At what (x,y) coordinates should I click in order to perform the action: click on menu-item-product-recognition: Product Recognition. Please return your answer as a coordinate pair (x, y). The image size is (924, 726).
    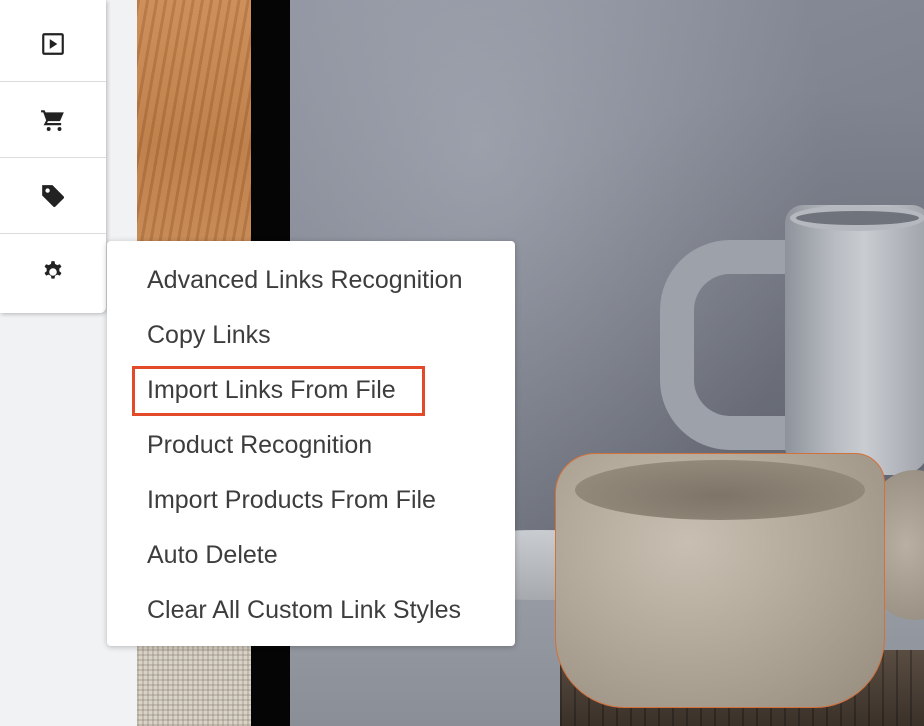
    Looking at the image, I should click on (259, 445).